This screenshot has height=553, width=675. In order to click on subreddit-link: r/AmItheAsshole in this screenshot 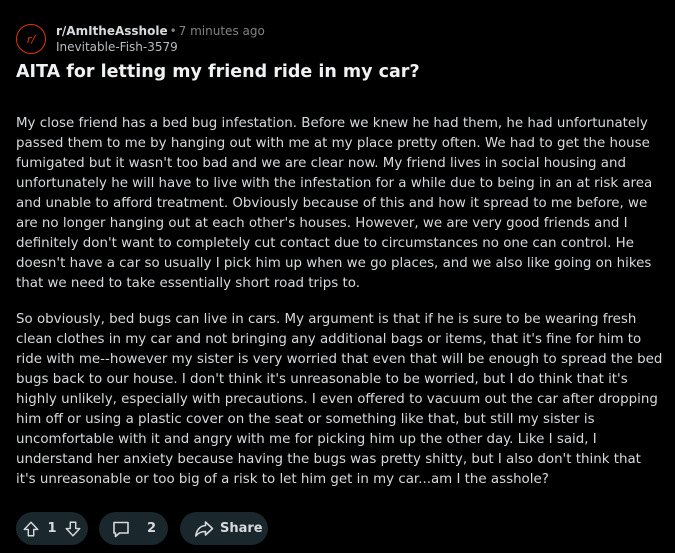, I will do `click(112, 31)`.